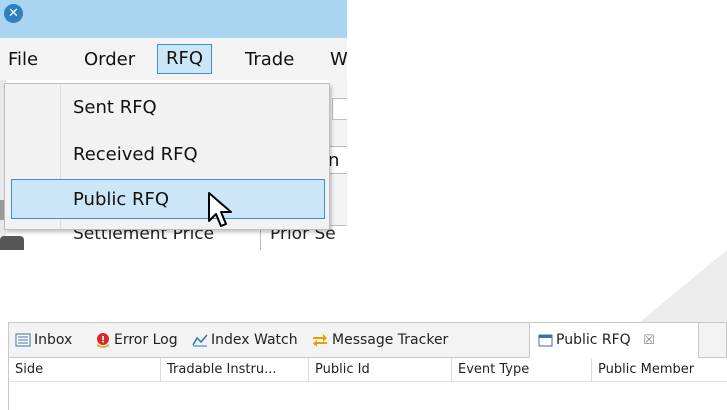 The image size is (727, 410). Describe the element at coordinates (593, 340) in the screenshot. I see `tab-label: Public RFQ` at that location.